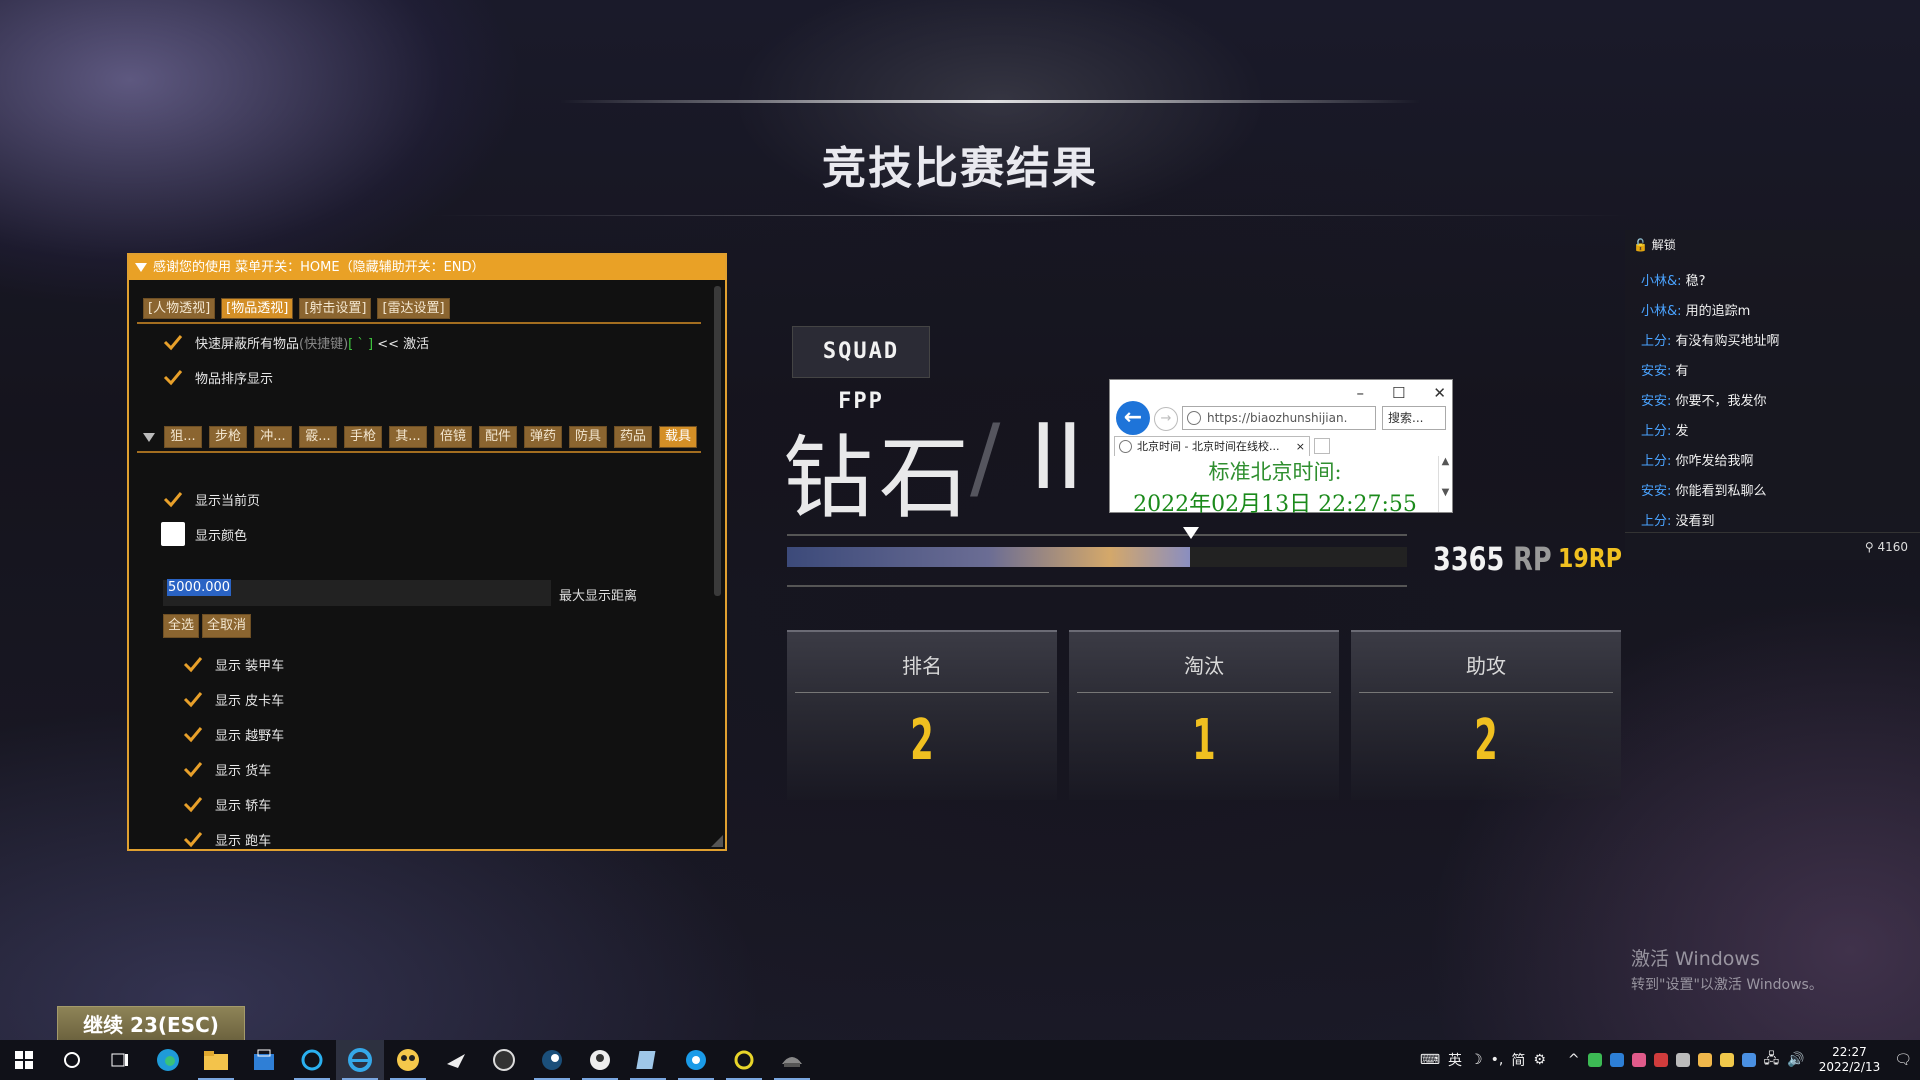 The image size is (1920, 1080). What do you see at coordinates (24, 1060) in the screenshot?
I see `start-icon` at bounding box center [24, 1060].